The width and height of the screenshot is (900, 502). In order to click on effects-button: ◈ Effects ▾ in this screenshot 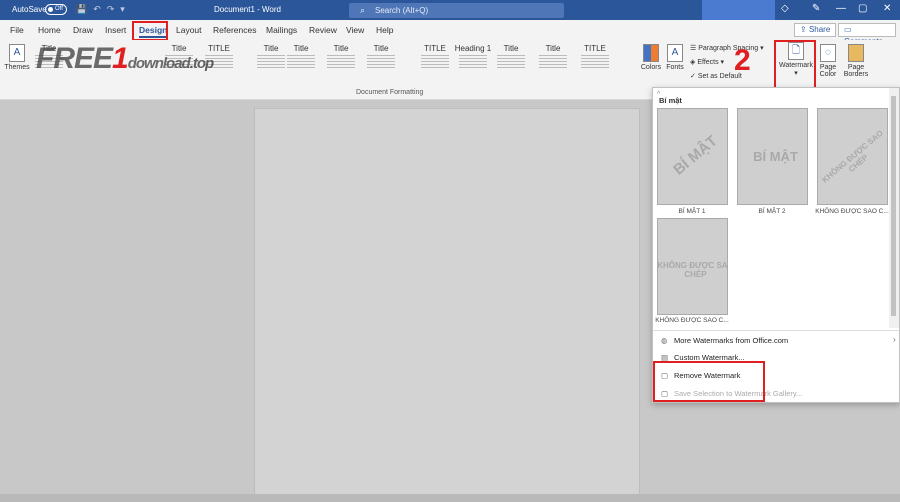, I will do `click(707, 62)`.